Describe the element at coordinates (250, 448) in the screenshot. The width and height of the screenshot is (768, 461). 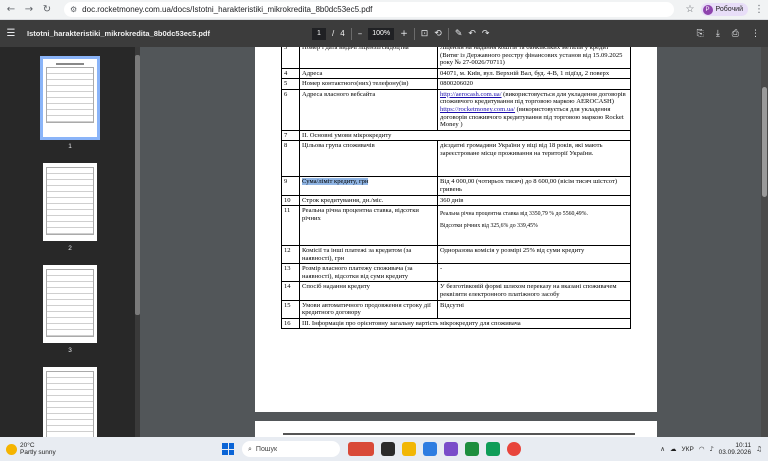
I see `search-icon: ⌕` at that location.